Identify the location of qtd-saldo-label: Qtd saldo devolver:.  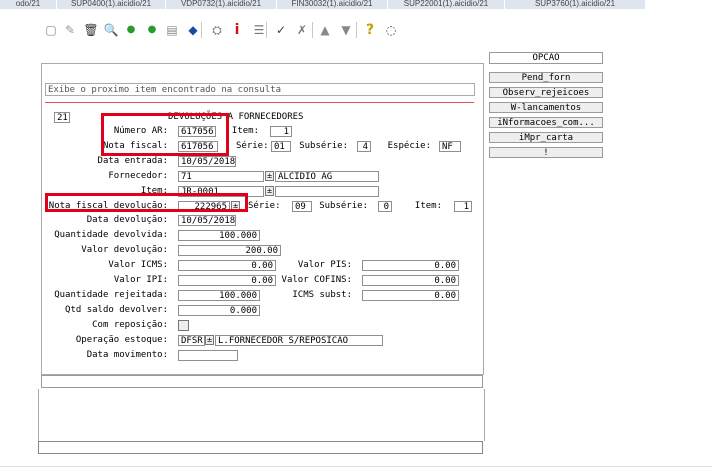
(116, 310).